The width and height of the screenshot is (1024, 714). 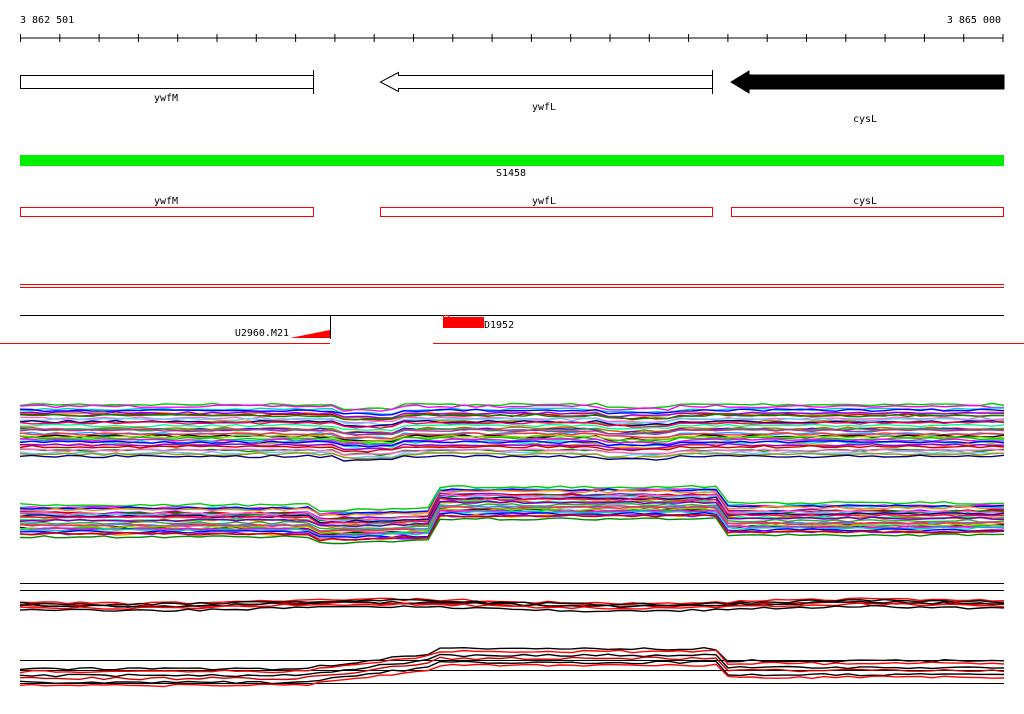 What do you see at coordinates (867, 97) in the screenshot?
I see `gene-cysL: cysL` at bounding box center [867, 97].